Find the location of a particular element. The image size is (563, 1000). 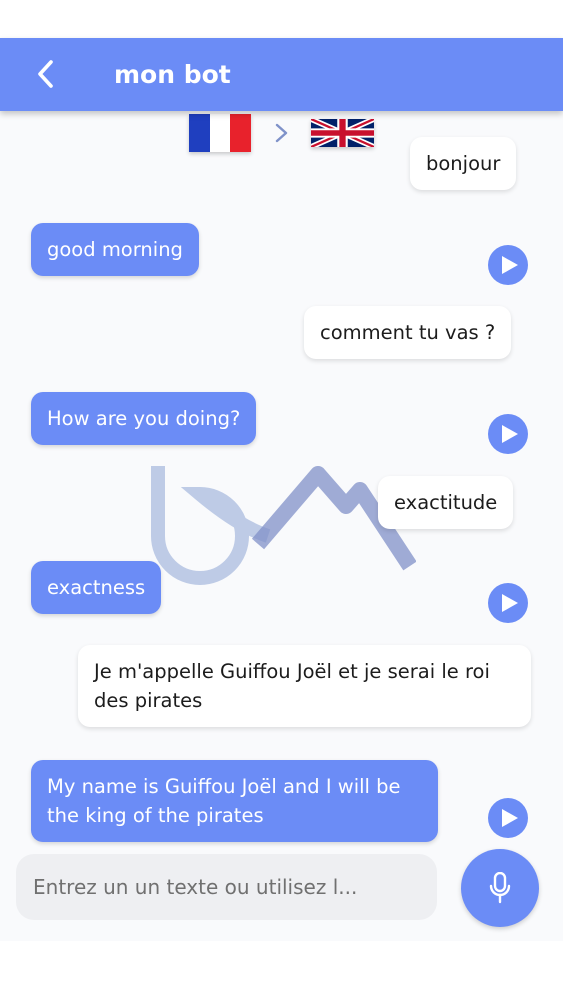

microphone-button is located at coordinates (500, 888).